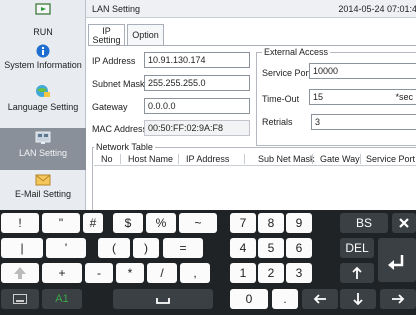 The width and height of the screenshot is (416, 315). I want to click on key-plus: +, so click(62, 273).